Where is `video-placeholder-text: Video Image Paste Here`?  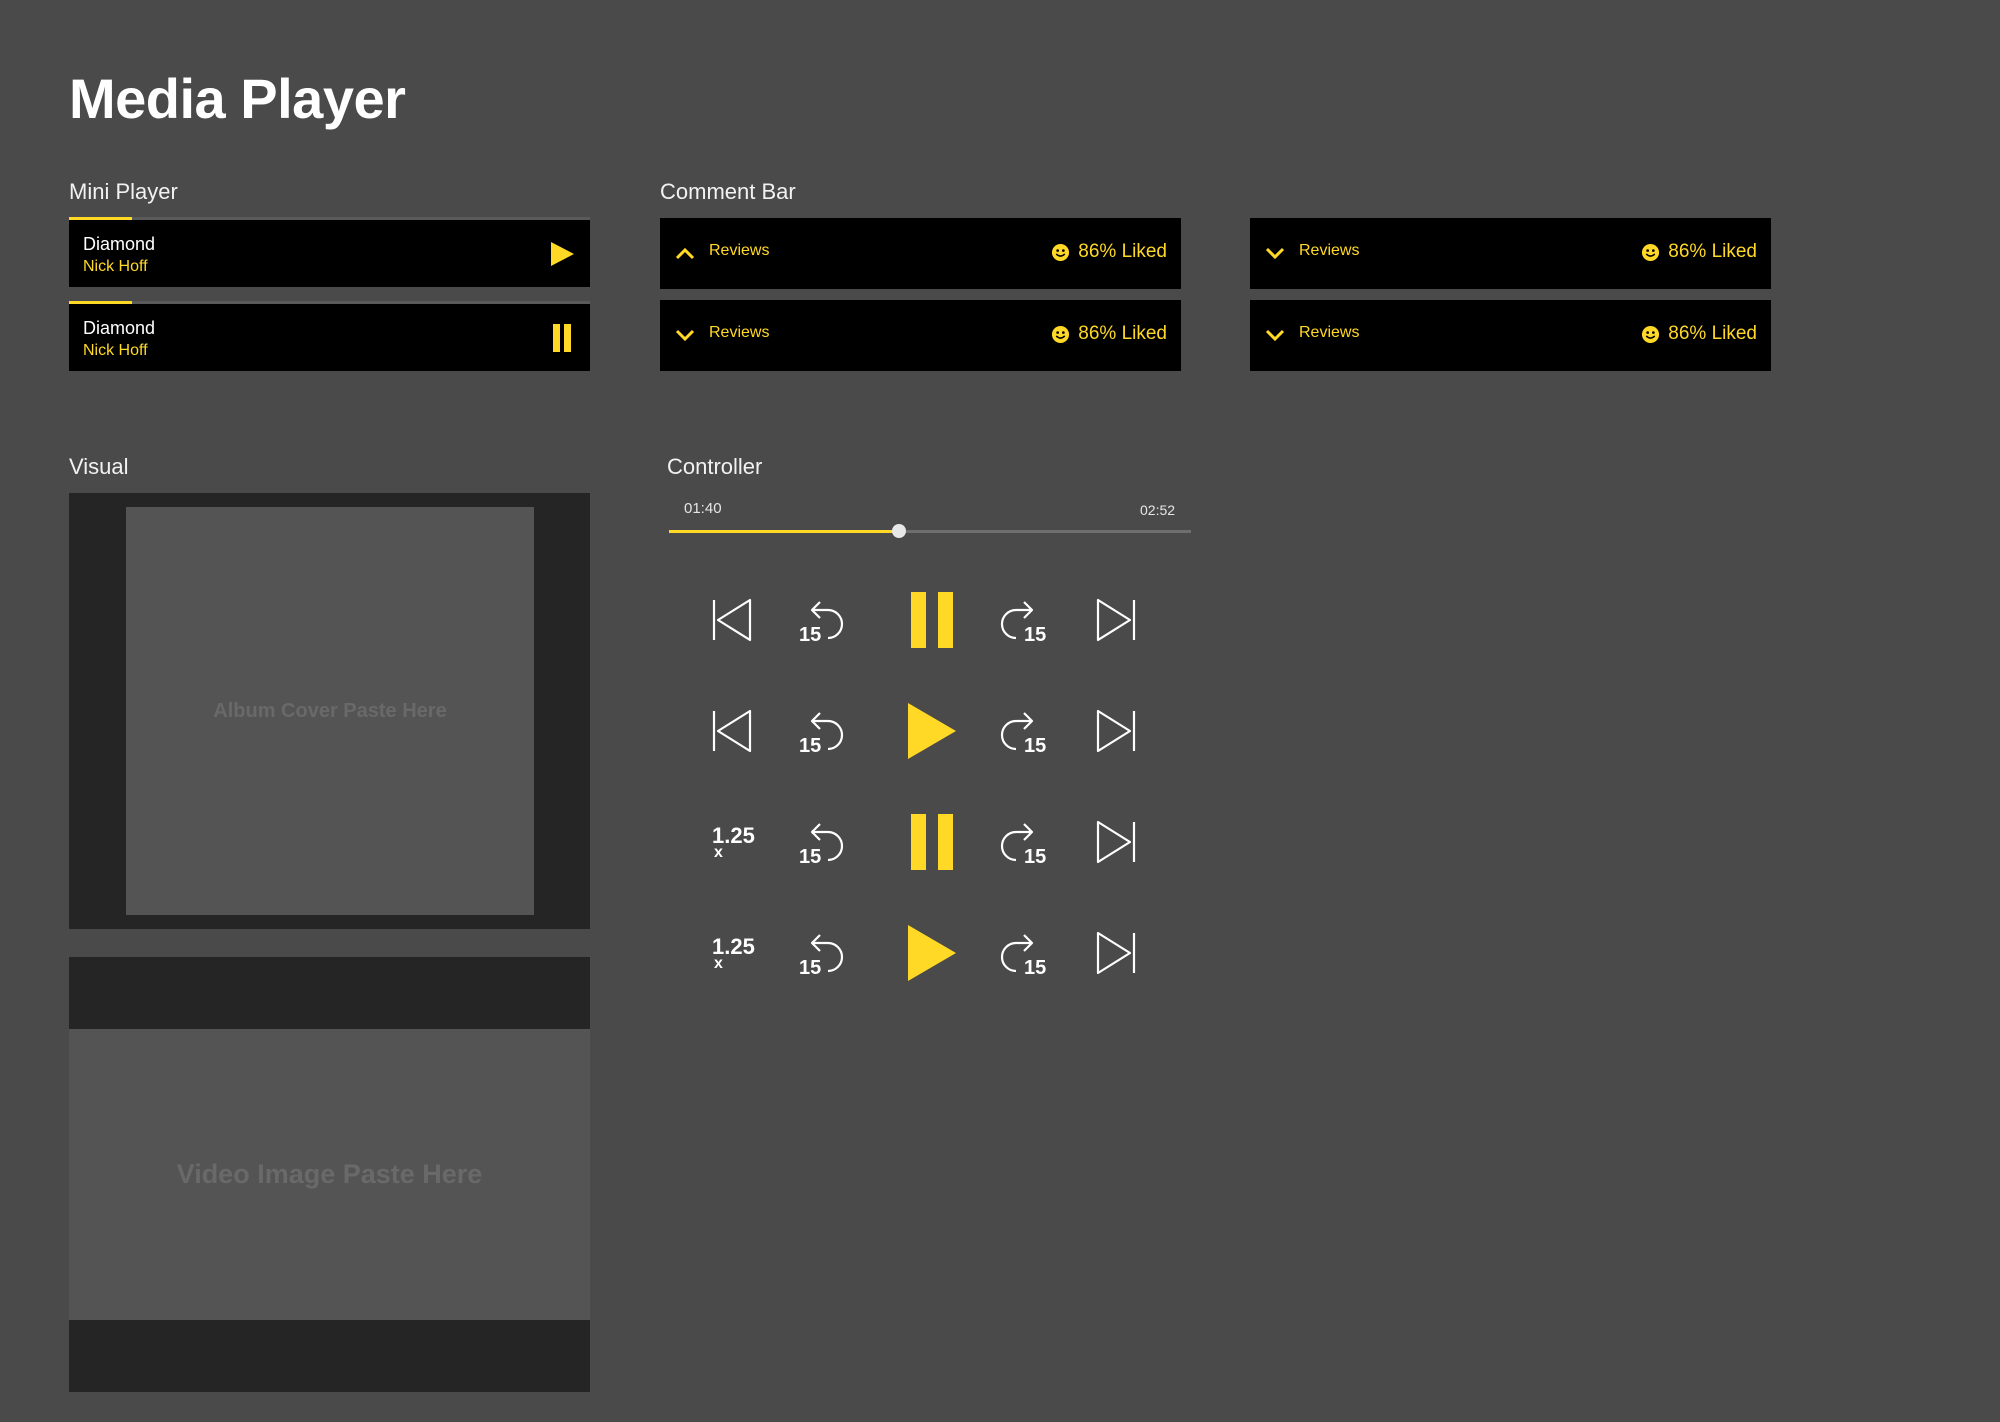 video-placeholder-text: Video Image Paste Here is located at coordinates (329, 1174).